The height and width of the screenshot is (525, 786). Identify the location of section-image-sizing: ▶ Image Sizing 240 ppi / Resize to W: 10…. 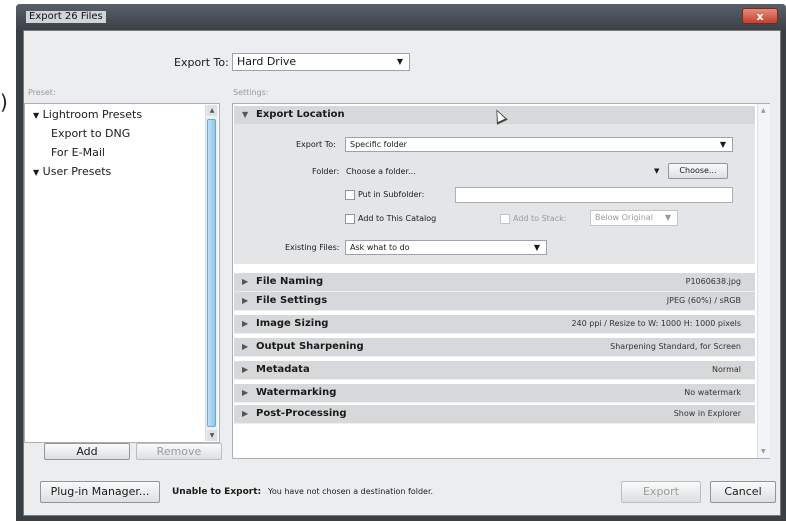
(494, 324).